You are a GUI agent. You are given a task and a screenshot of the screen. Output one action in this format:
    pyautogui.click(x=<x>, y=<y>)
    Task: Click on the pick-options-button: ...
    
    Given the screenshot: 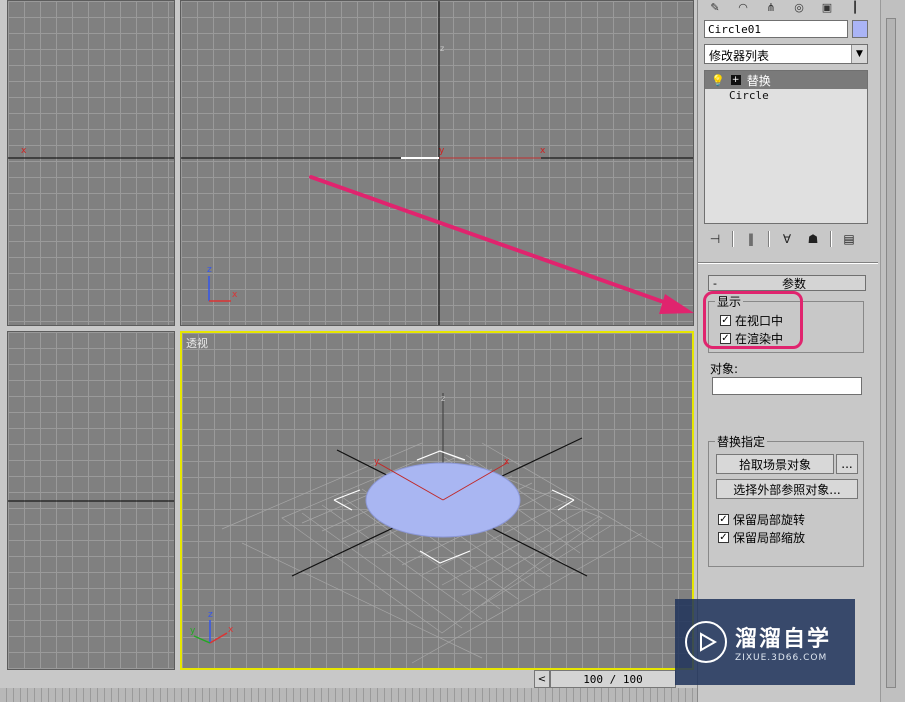 What is the action you would take?
    pyautogui.click(x=847, y=464)
    